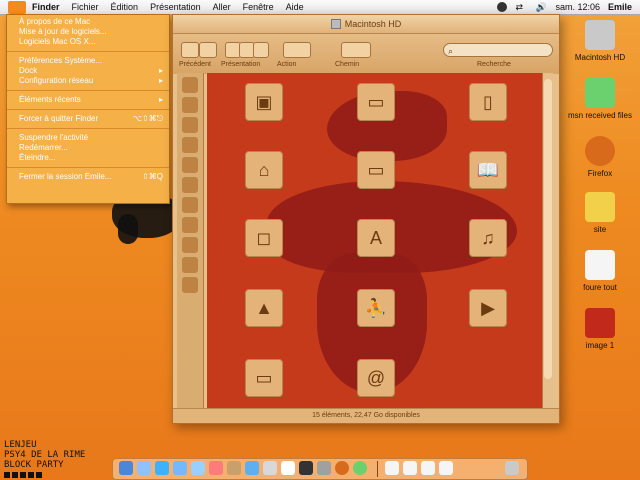 Image resolution: width=640 pixels, height=480 pixels. Describe the element at coordinates (190, 145) in the screenshot. I see `sidebar-applications-icon` at that location.